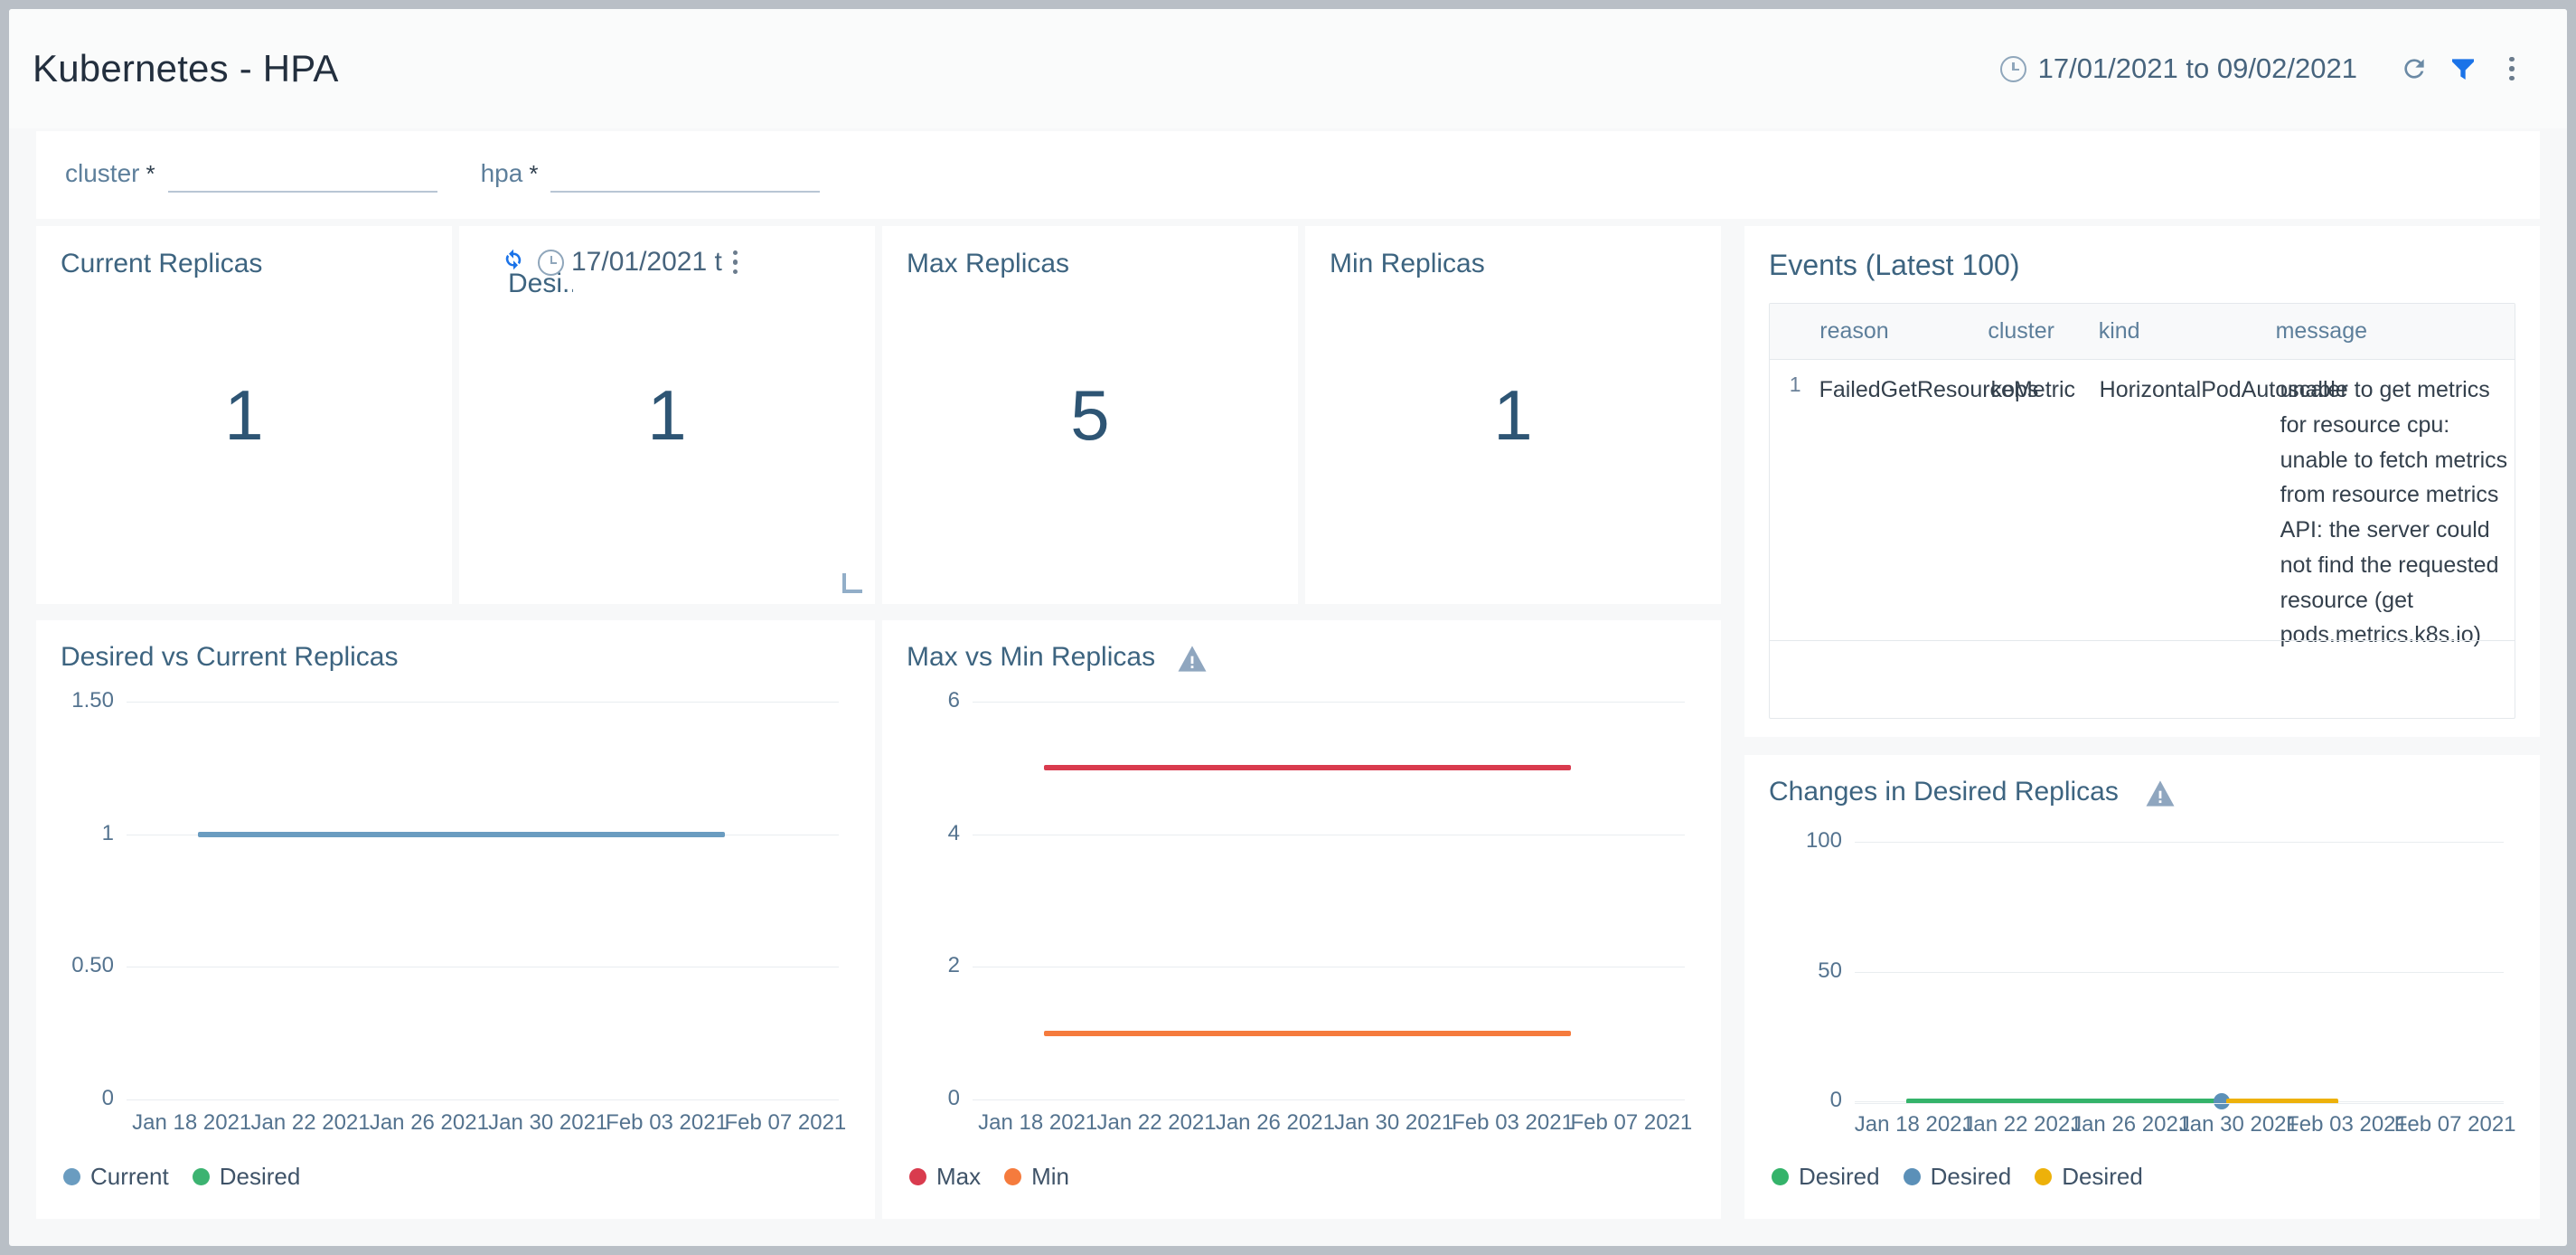 Image resolution: width=2576 pixels, height=1255 pixels. What do you see at coordinates (852, 583) in the screenshot?
I see `card-resize-handle` at bounding box center [852, 583].